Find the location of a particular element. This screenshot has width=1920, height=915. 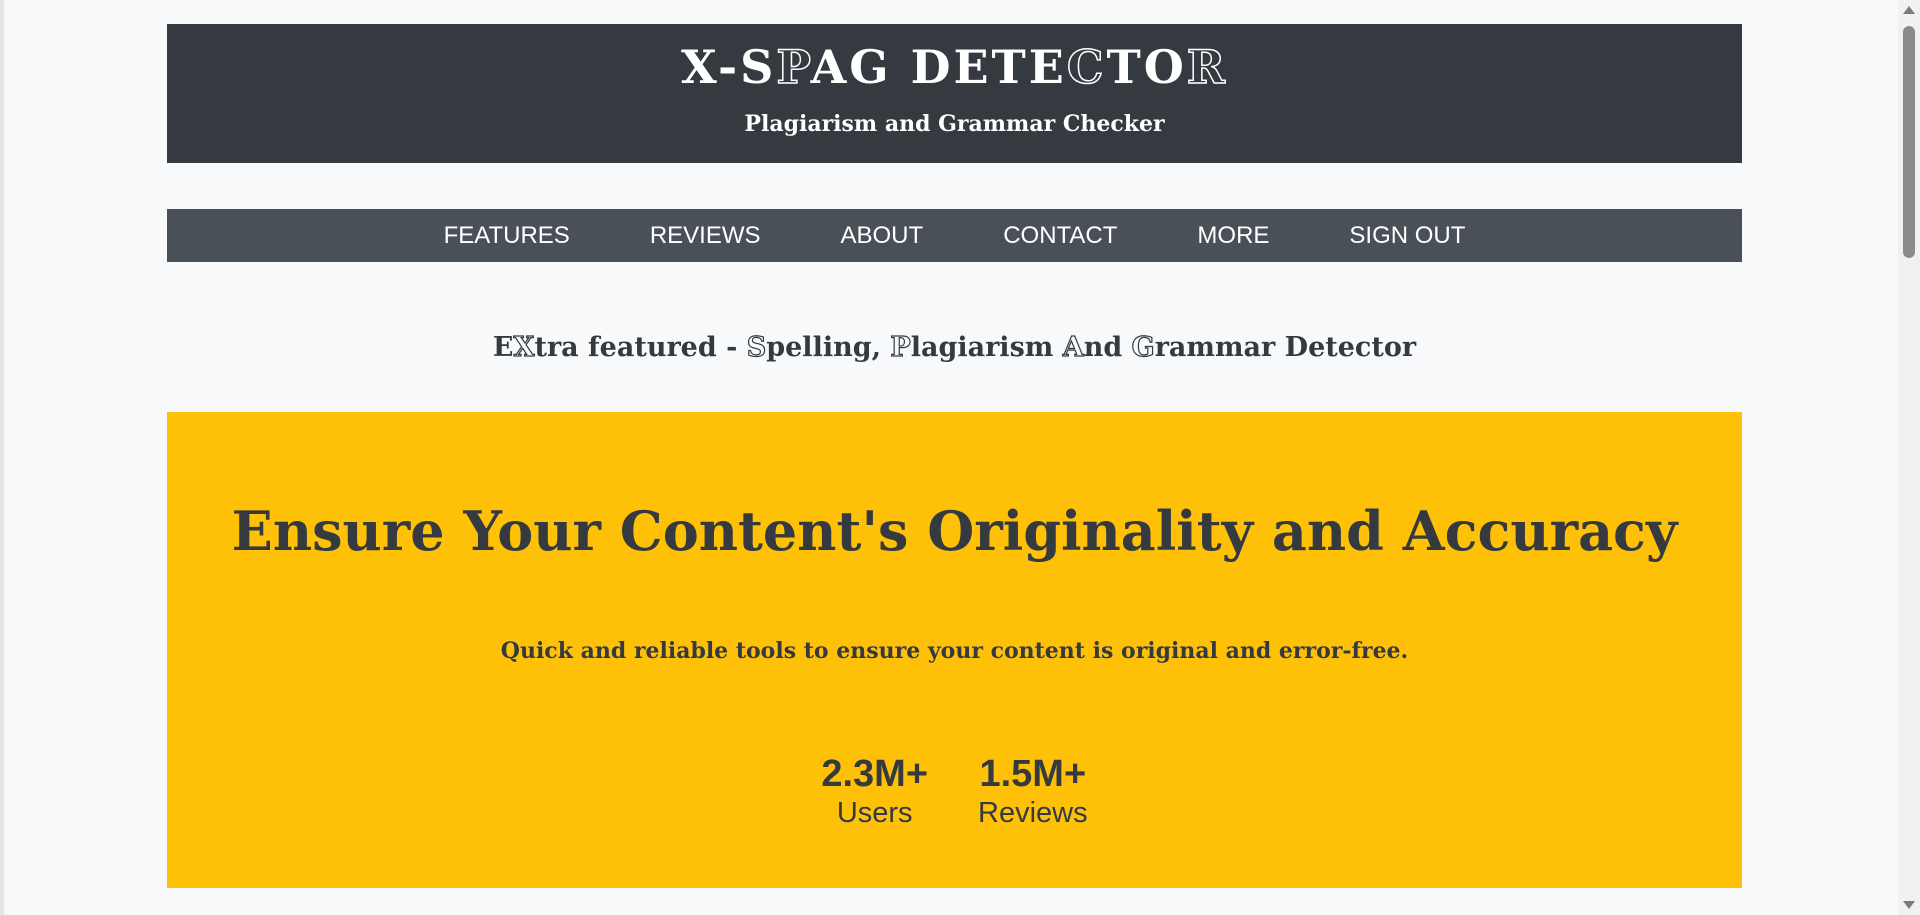

tagline-part: nd is located at coordinates (1107, 347).